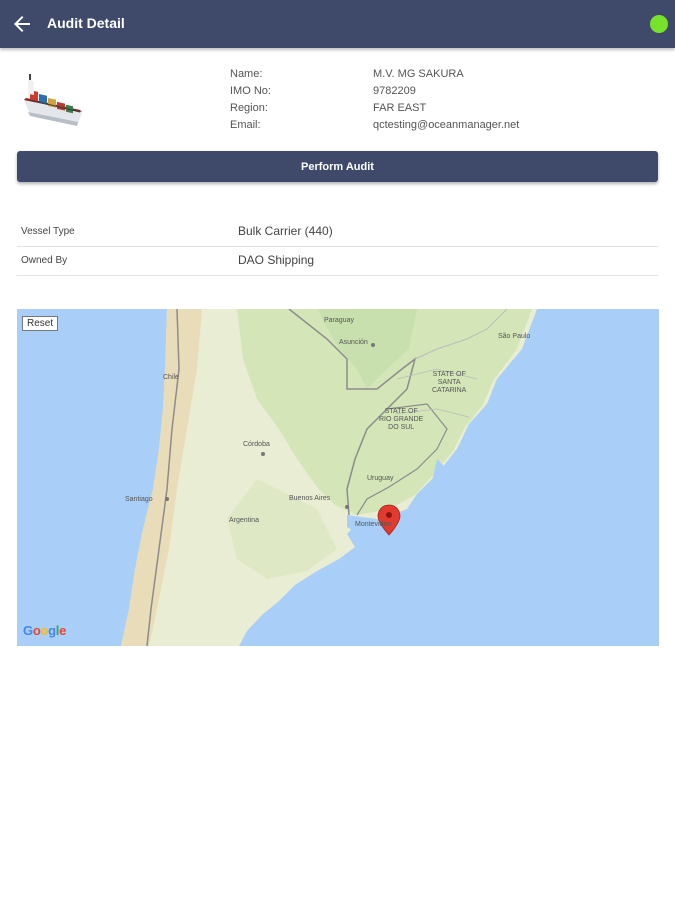 This screenshot has width=675, height=900. Describe the element at coordinates (63, 630) in the screenshot. I see `google-logo-letter: e` at that location.